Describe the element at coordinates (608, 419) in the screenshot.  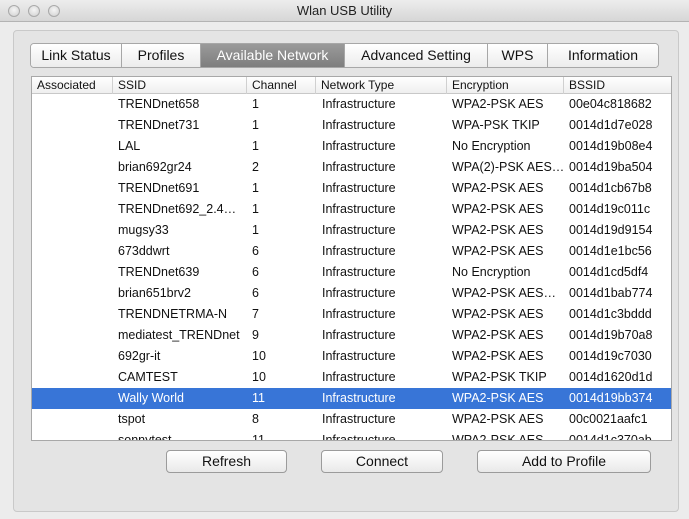
I see `cell-bssid: 00c0021aafc1` at that location.